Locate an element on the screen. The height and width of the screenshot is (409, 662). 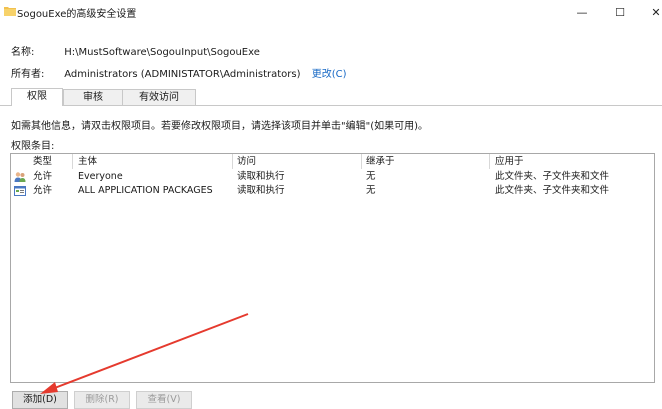
owner-label: 所有者: is located at coordinates (28, 74).